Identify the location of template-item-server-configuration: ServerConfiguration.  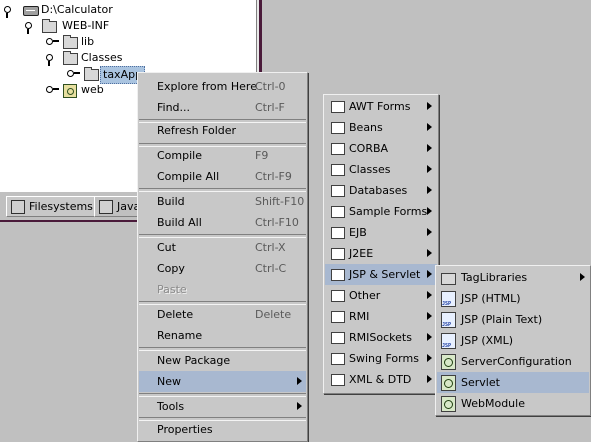
(513, 361).